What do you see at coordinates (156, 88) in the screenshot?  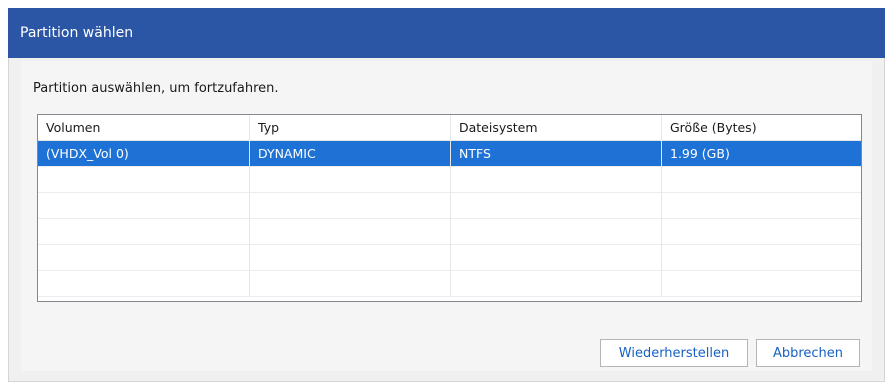 I see `instruction-text: Partition auswählen, um fortzufahren.` at bounding box center [156, 88].